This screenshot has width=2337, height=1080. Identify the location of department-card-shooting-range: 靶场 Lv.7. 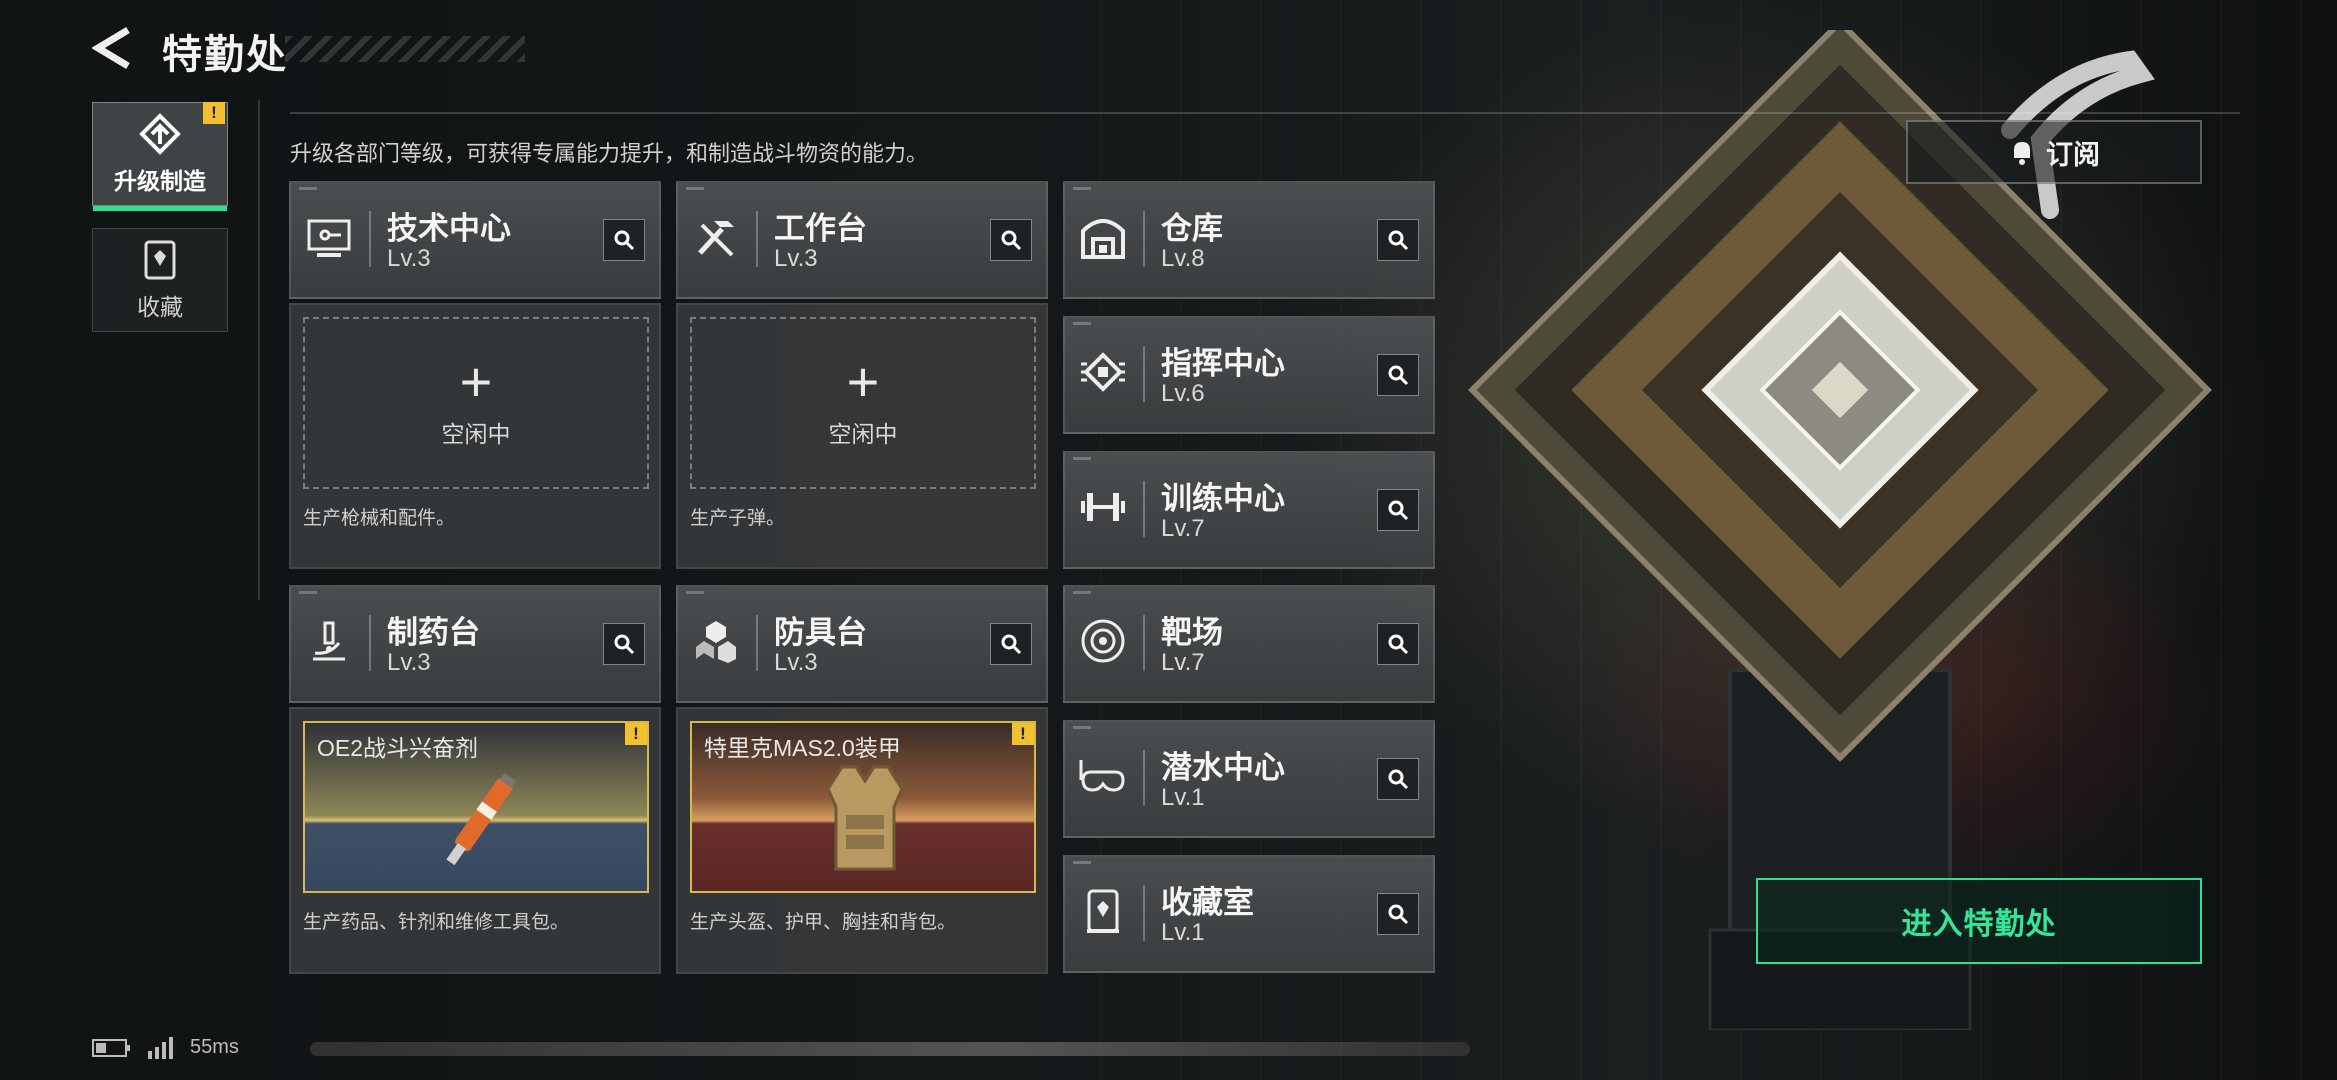
(1249, 644).